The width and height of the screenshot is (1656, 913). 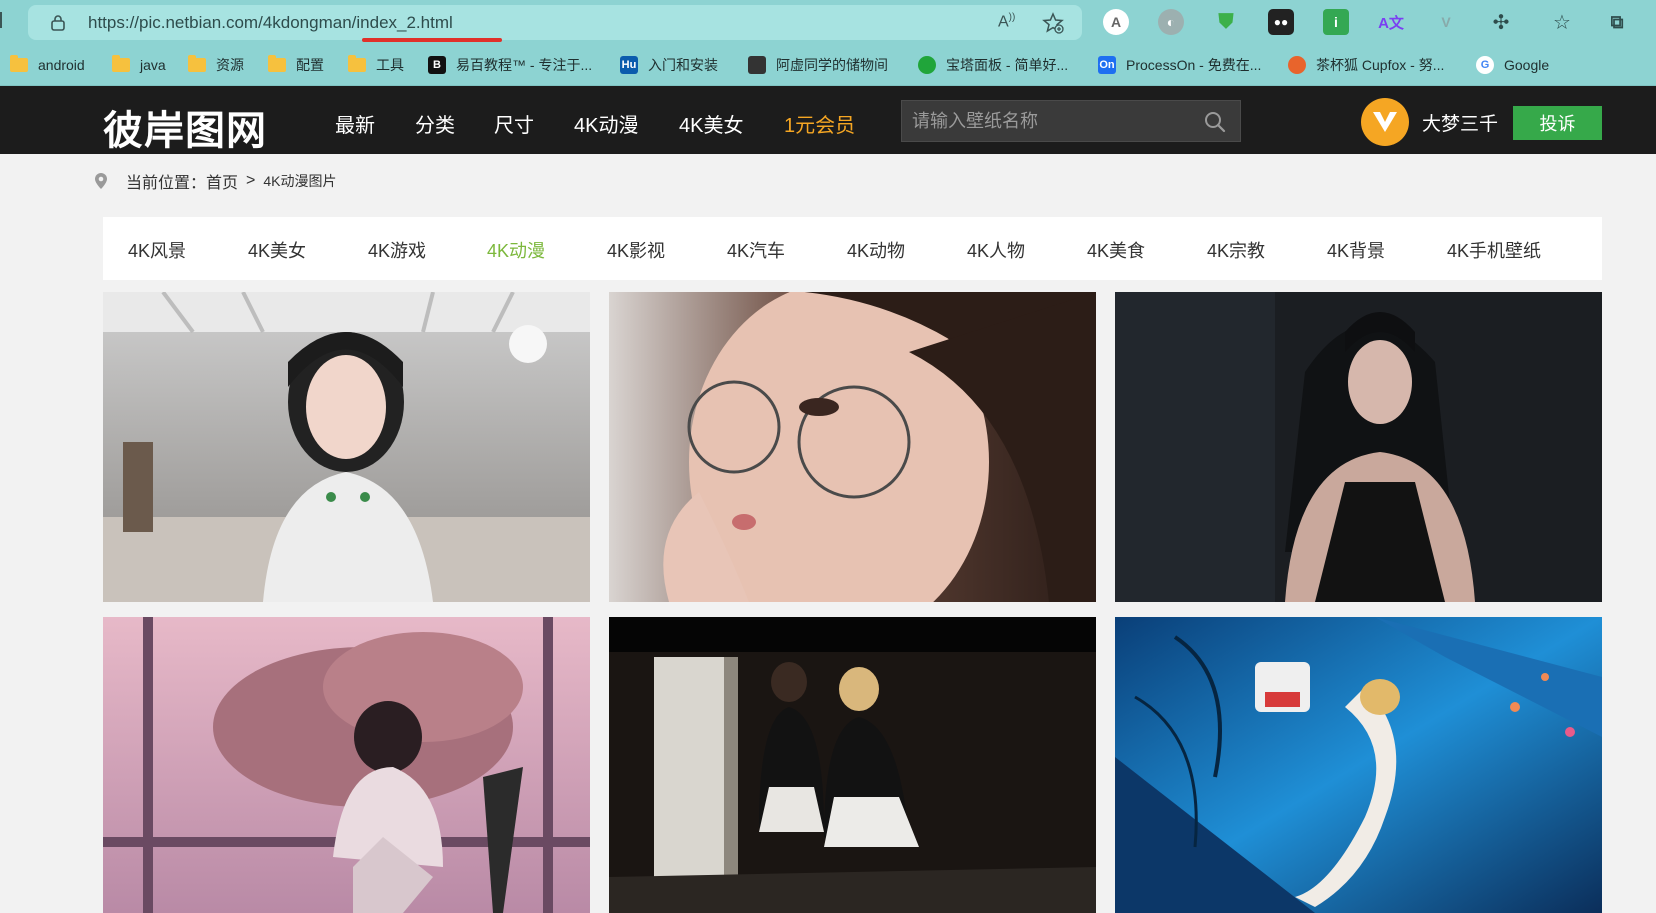 I want to click on nav-latest: 最新, so click(x=355, y=123).